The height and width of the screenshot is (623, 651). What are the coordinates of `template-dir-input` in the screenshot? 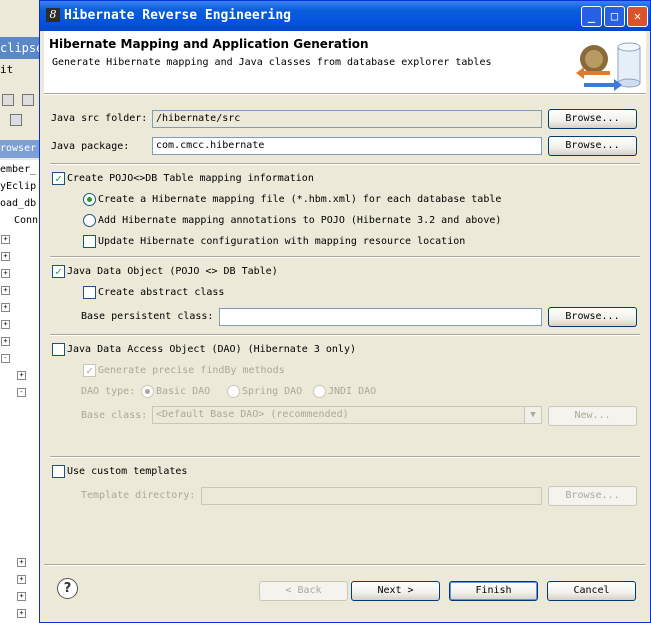 It's located at (371, 496).